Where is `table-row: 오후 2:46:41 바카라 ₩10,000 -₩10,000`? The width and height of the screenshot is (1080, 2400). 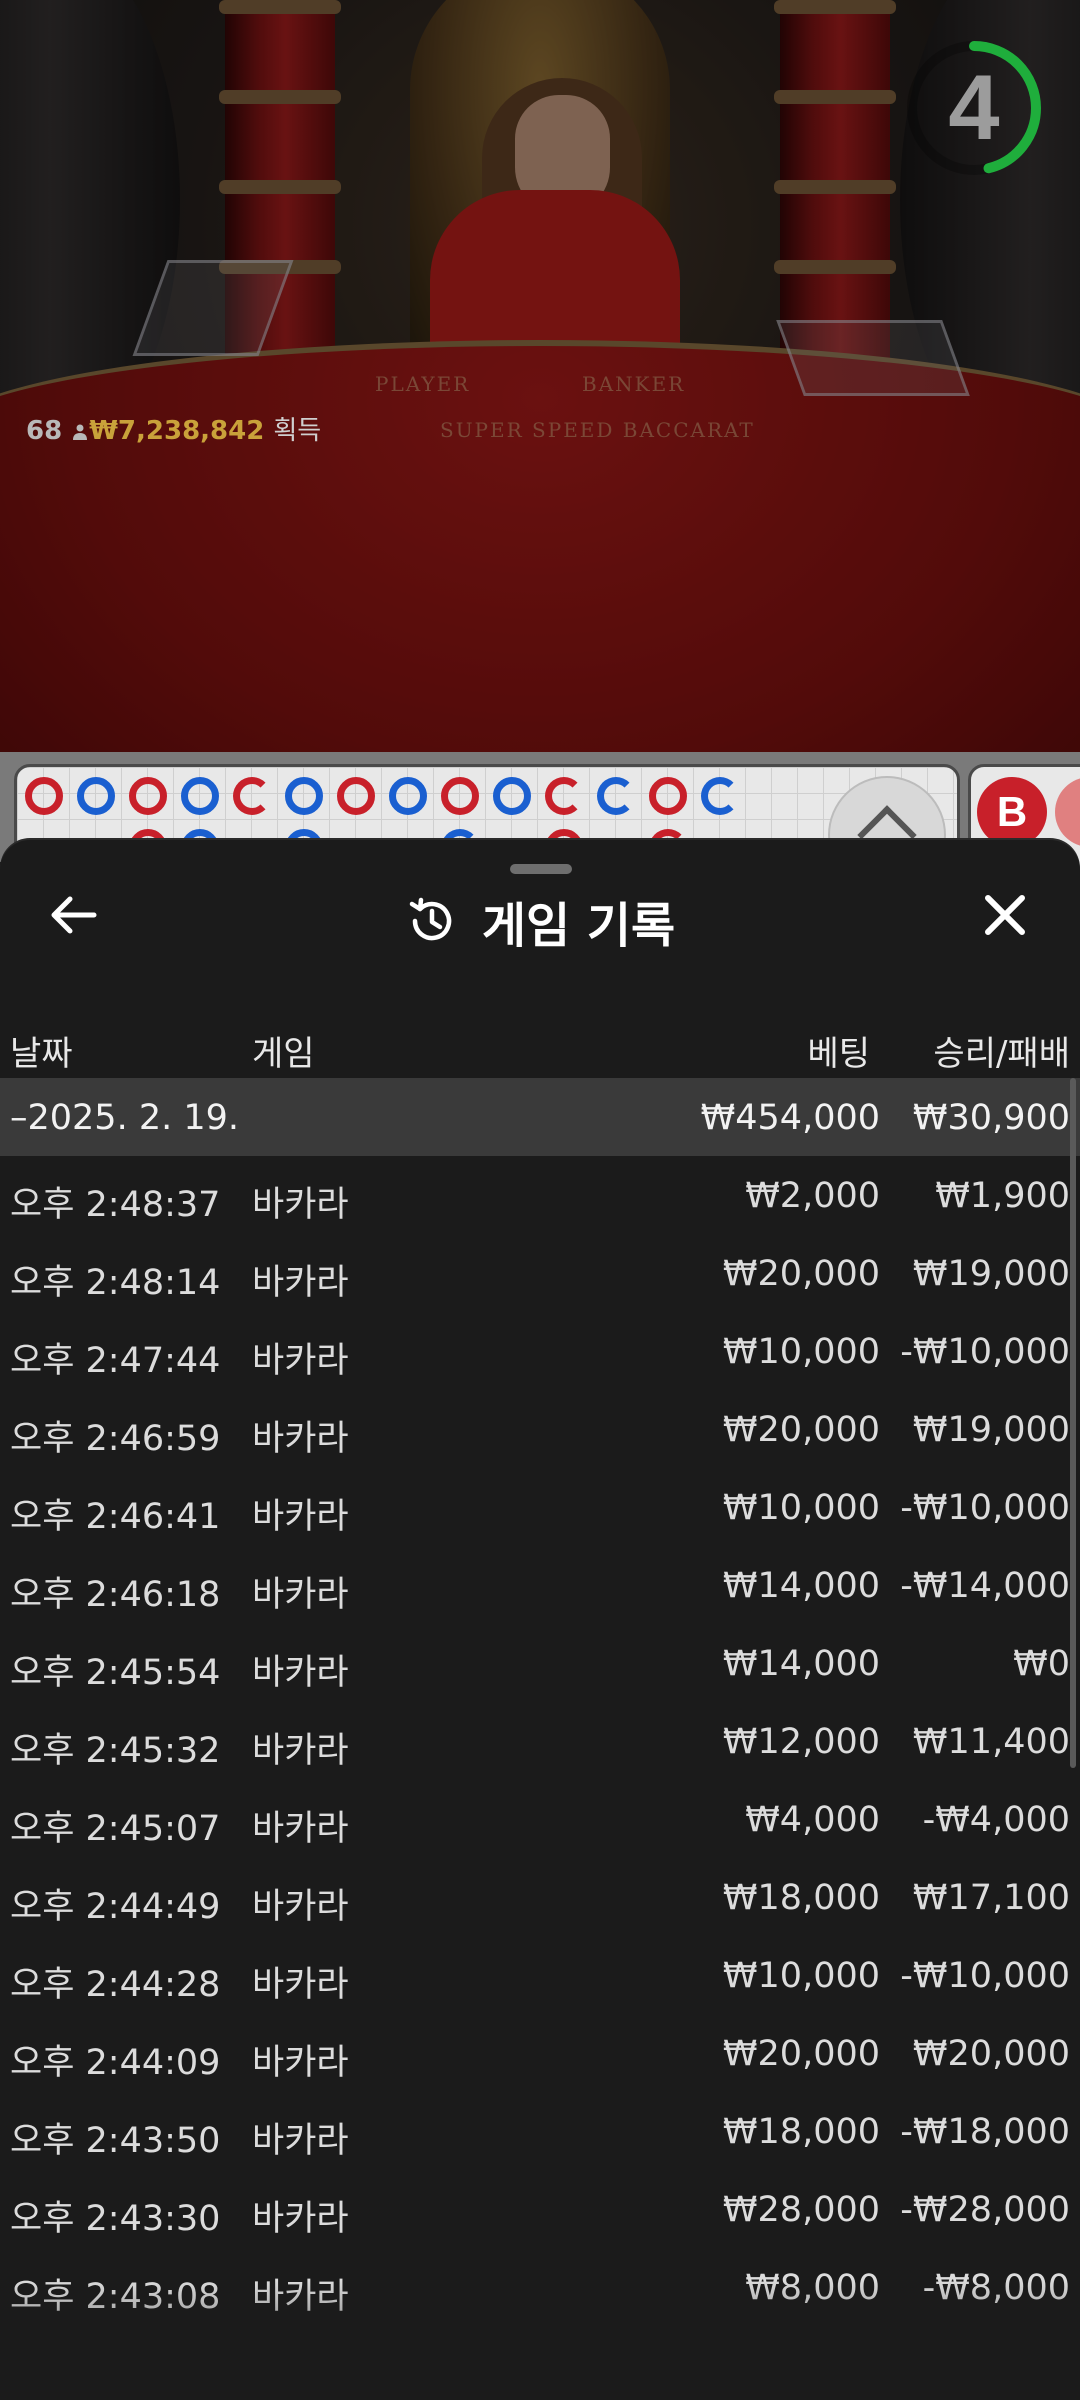 table-row: 오후 2:46:41 바카라 ₩10,000 -₩10,000 is located at coordinates (540, 1507).